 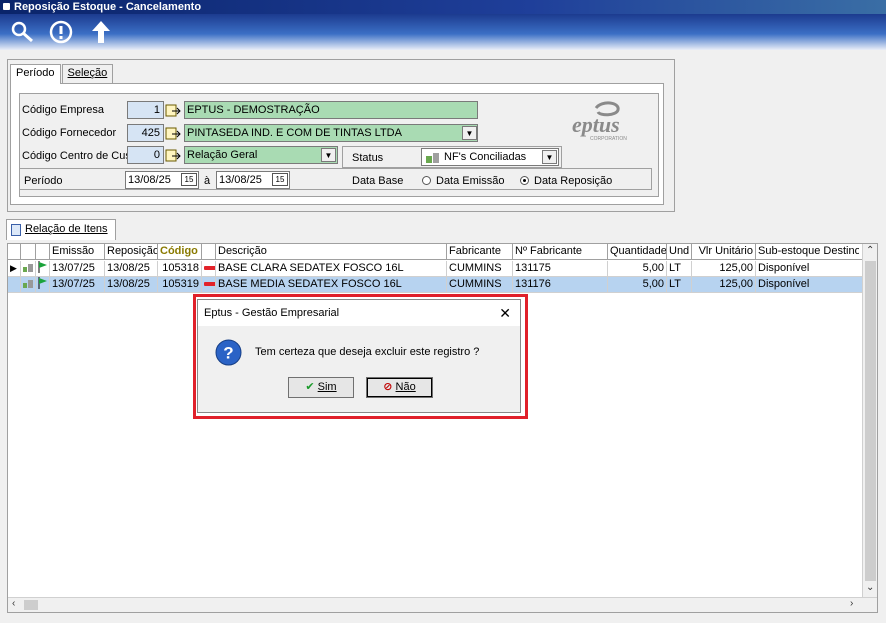 What do you see at coordinates (432, 158) in the screenshot?
I see `conciliadas-icon` at bounding box center [432, 158].